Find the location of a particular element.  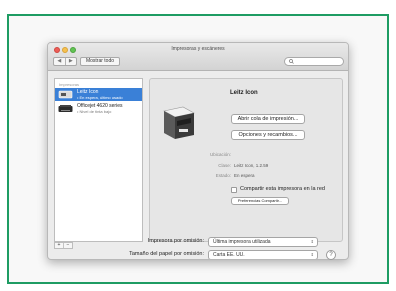

printer-status: • En espera, último usado is located at coordinates (100, 97).